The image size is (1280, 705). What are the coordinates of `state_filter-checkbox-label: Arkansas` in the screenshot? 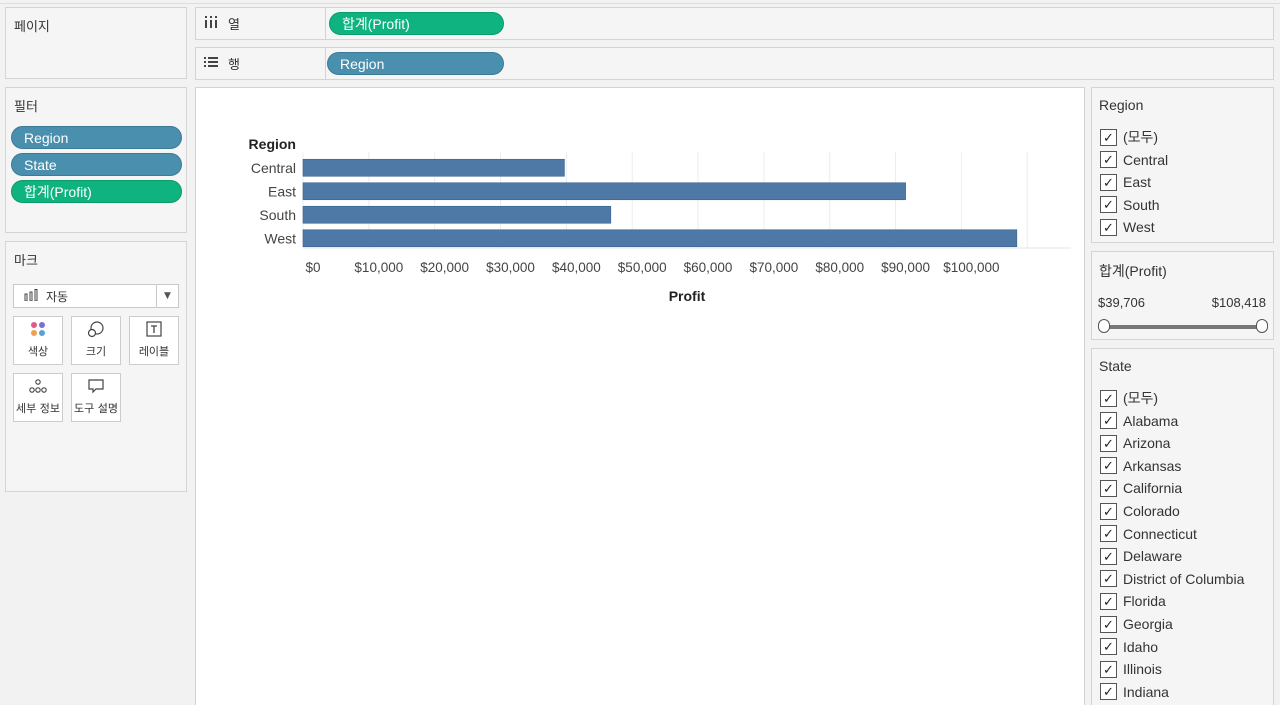 It's located at (1152, 465).